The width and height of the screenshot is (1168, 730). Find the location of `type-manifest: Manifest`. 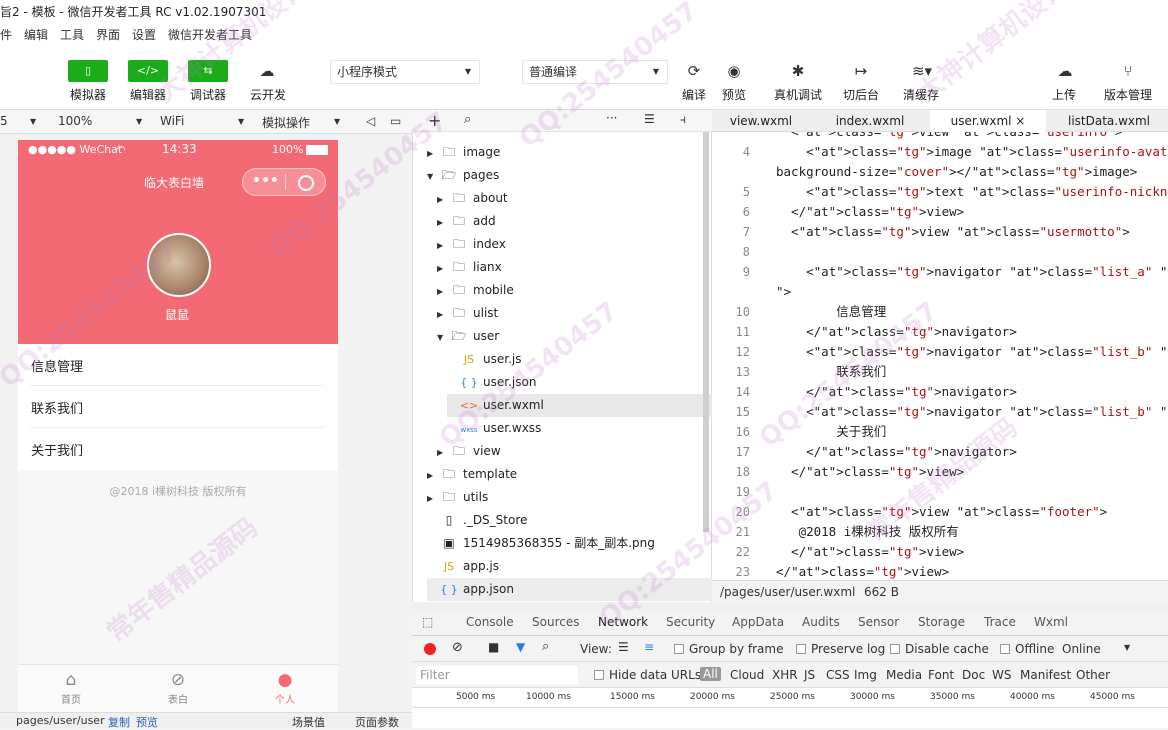

type-manifest: Manifest is located at coordinates (1045, 675).